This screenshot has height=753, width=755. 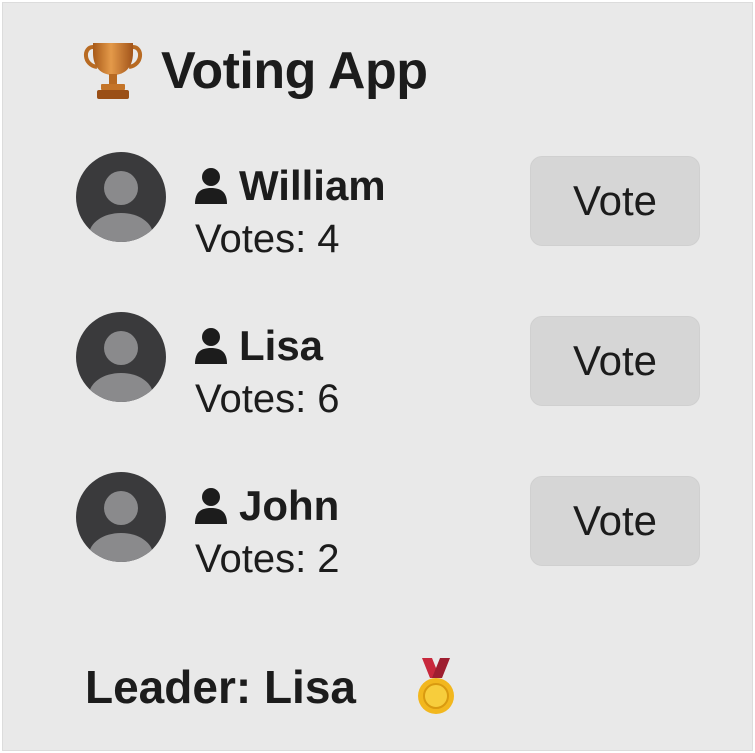 I want to click on candidate-name-row: Lisa, so click(x=258, y=346).